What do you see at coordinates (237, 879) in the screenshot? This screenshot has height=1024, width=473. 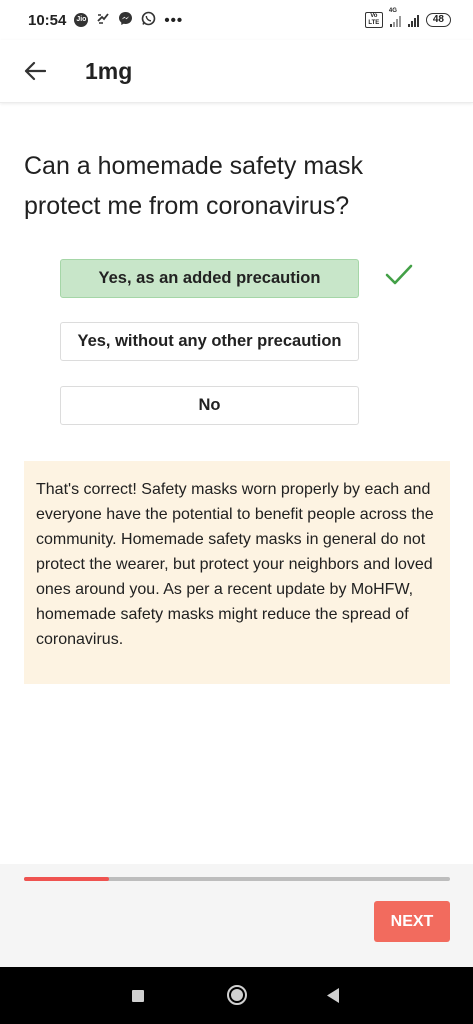 I see `progress-bar` at bounding box center [237, 879].